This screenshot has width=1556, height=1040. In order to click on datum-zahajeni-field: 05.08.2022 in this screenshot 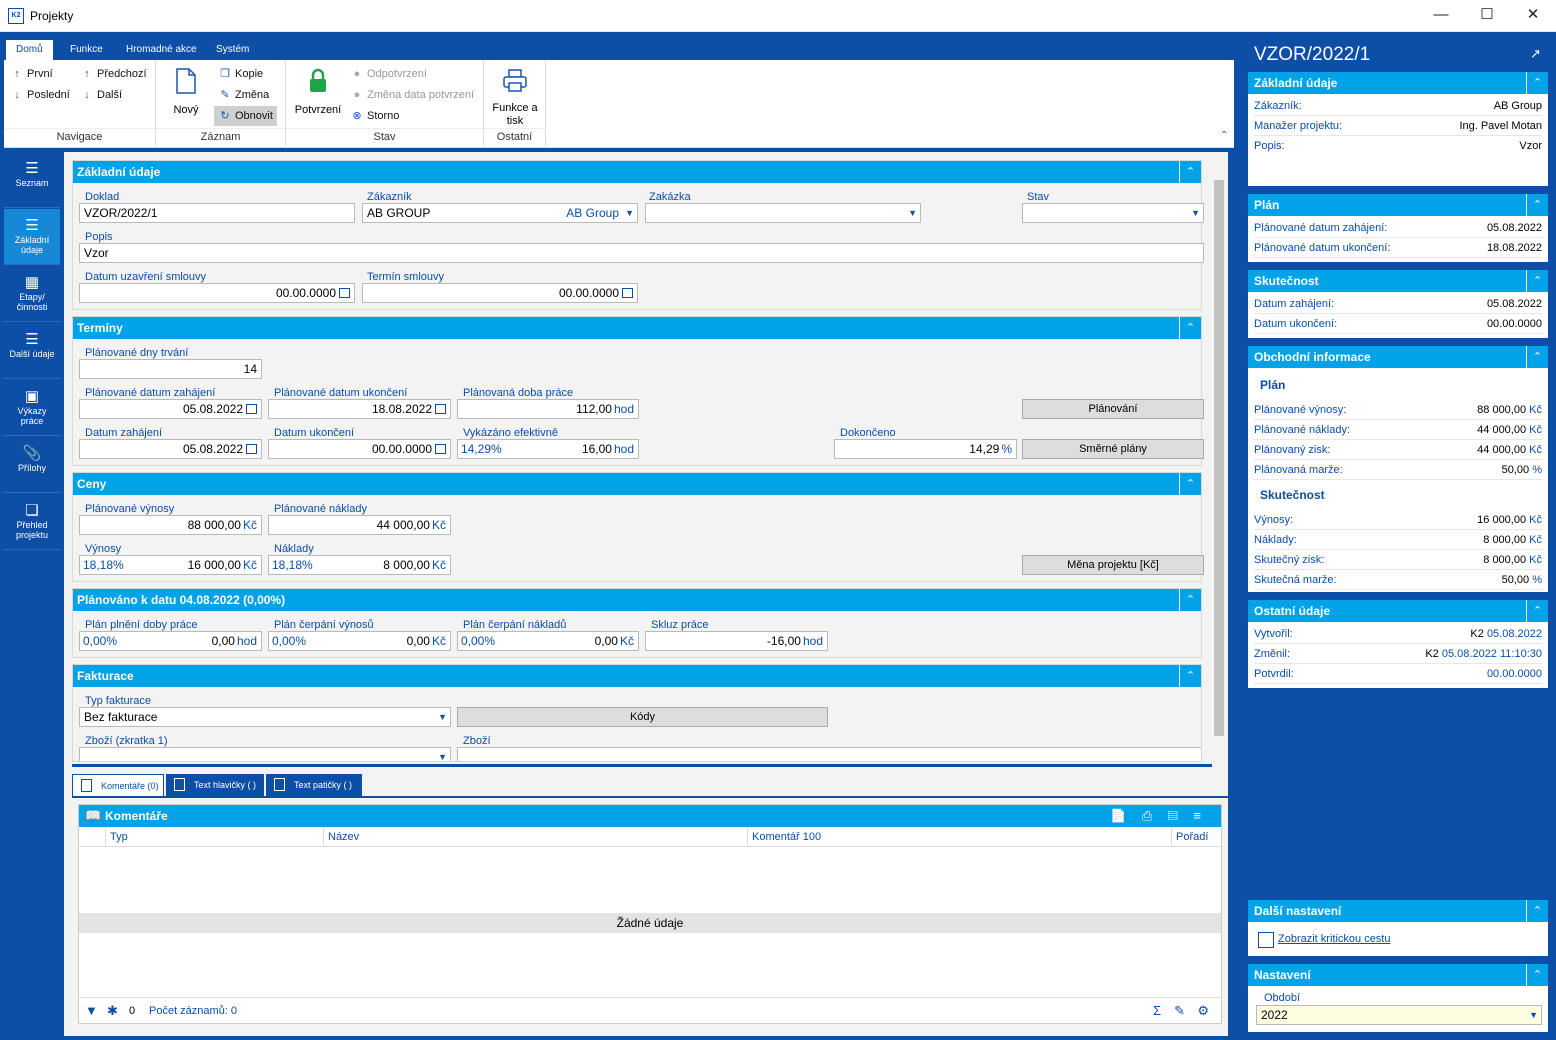, I will do `click(170, 449)`.